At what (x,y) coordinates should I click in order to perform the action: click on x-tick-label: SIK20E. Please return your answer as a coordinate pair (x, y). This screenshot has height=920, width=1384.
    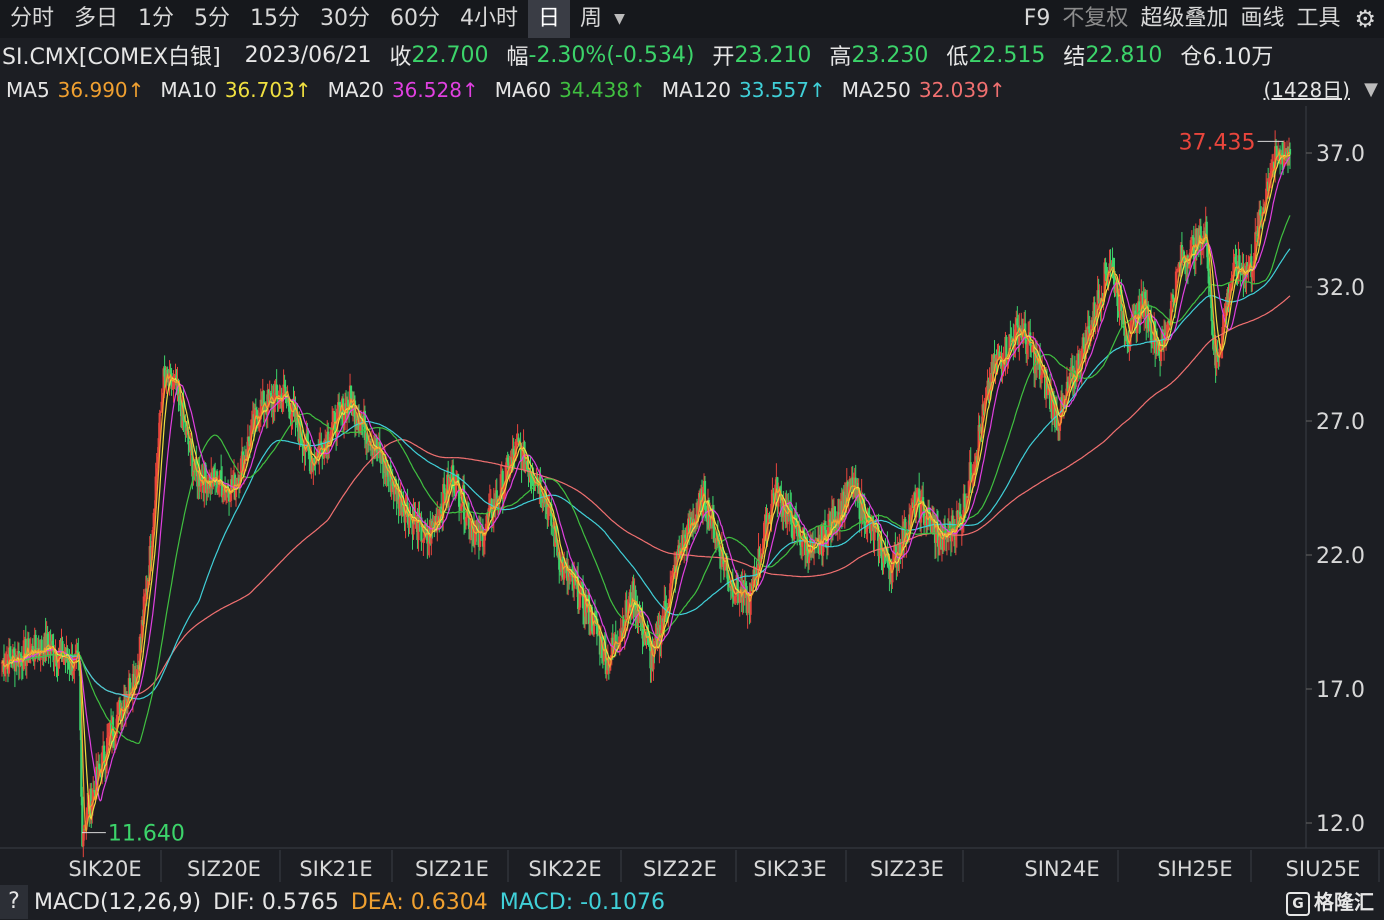
    Looking at the image, I should click on (104, 869).